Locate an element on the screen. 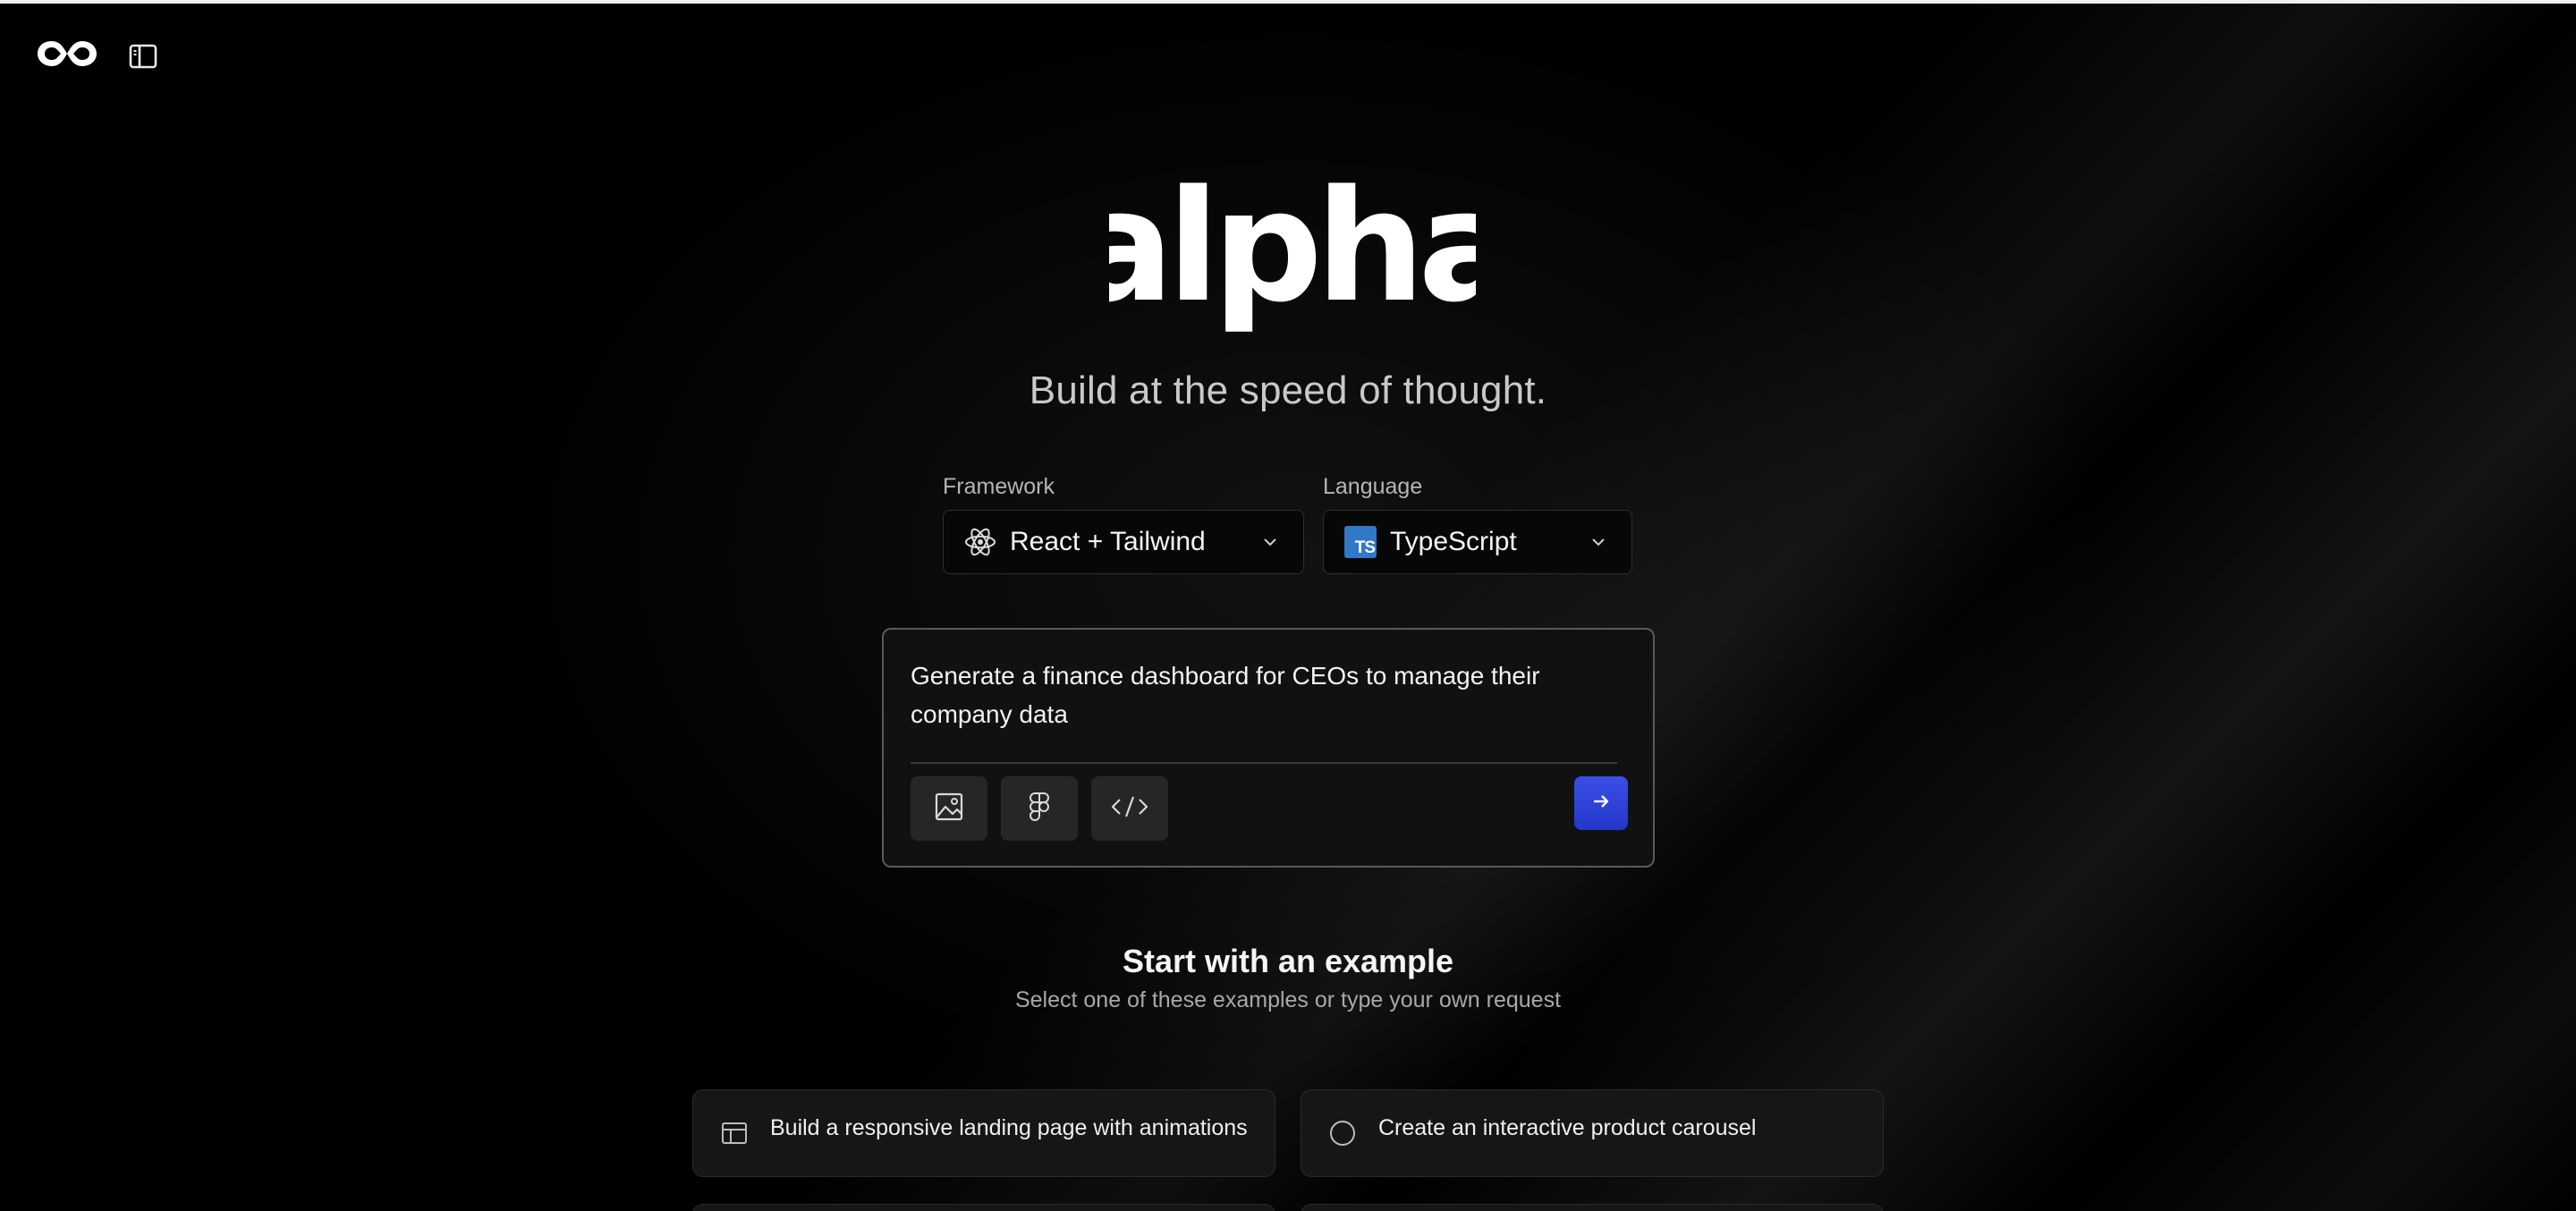 This screenshot has width=2576, height=1211. insert-code-button is located at coordinates (1129, 808).